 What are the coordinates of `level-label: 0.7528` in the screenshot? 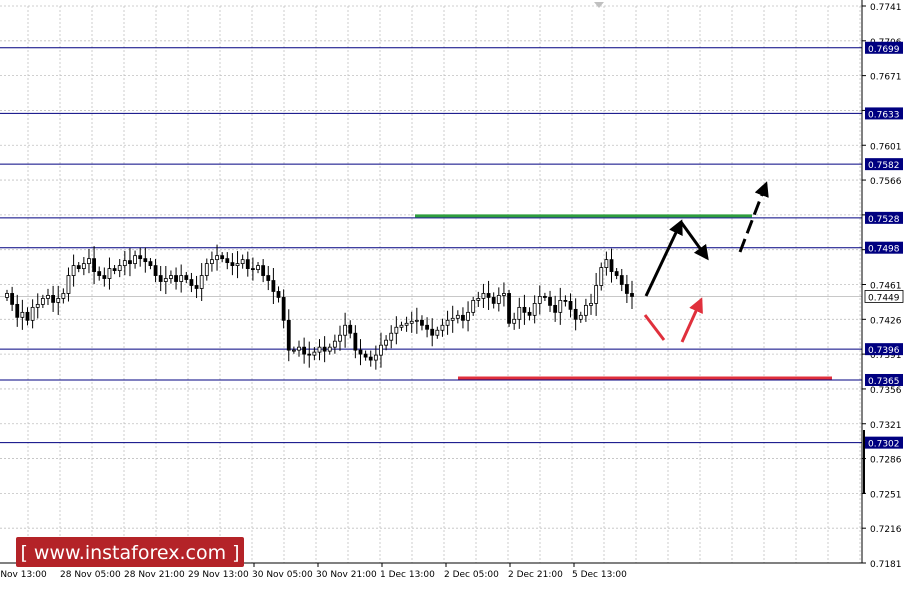 It's located at (884, 220).